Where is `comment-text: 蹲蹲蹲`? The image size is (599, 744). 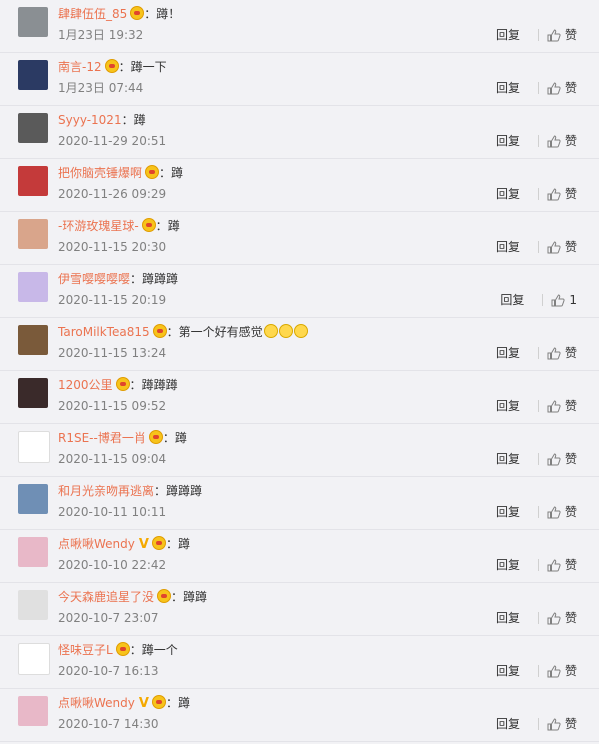
comment-text: 蹲蹲蹲 is located at coordinates (184, 491).